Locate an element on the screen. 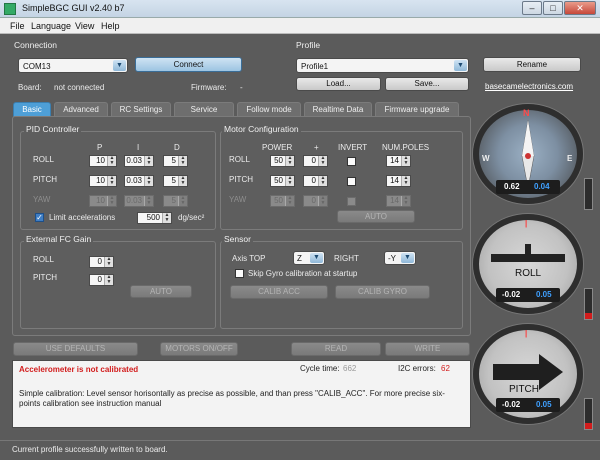 Image resolution: width=600 pixels, height=460 pixels. pid-row-label: YAW is located at coordinates (42, 199).